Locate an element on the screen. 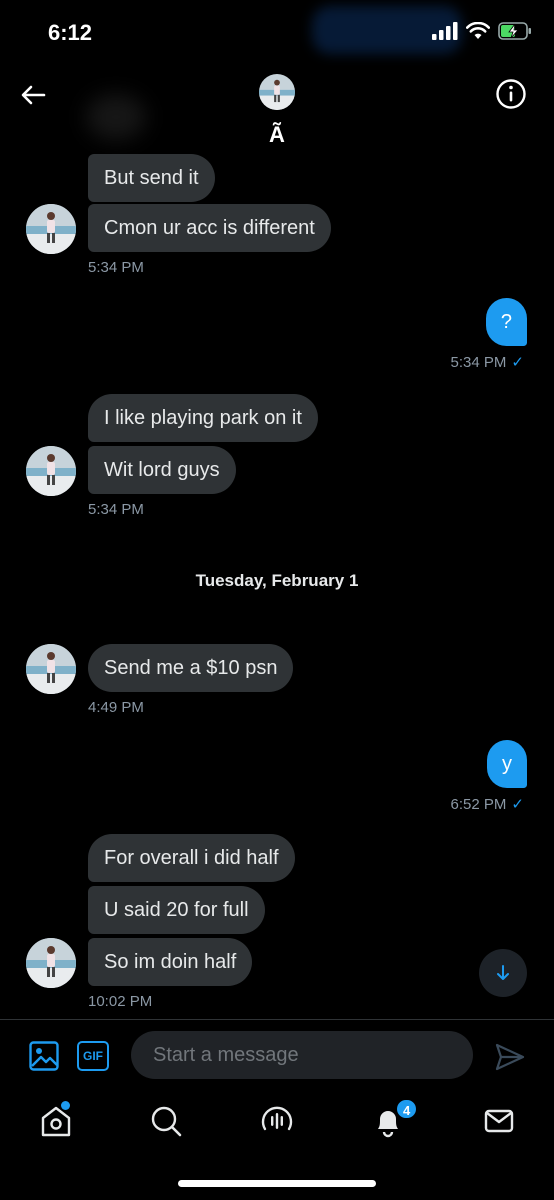  incoming-message-bubble: U said 20 for full is located at coordinates (176, 910).